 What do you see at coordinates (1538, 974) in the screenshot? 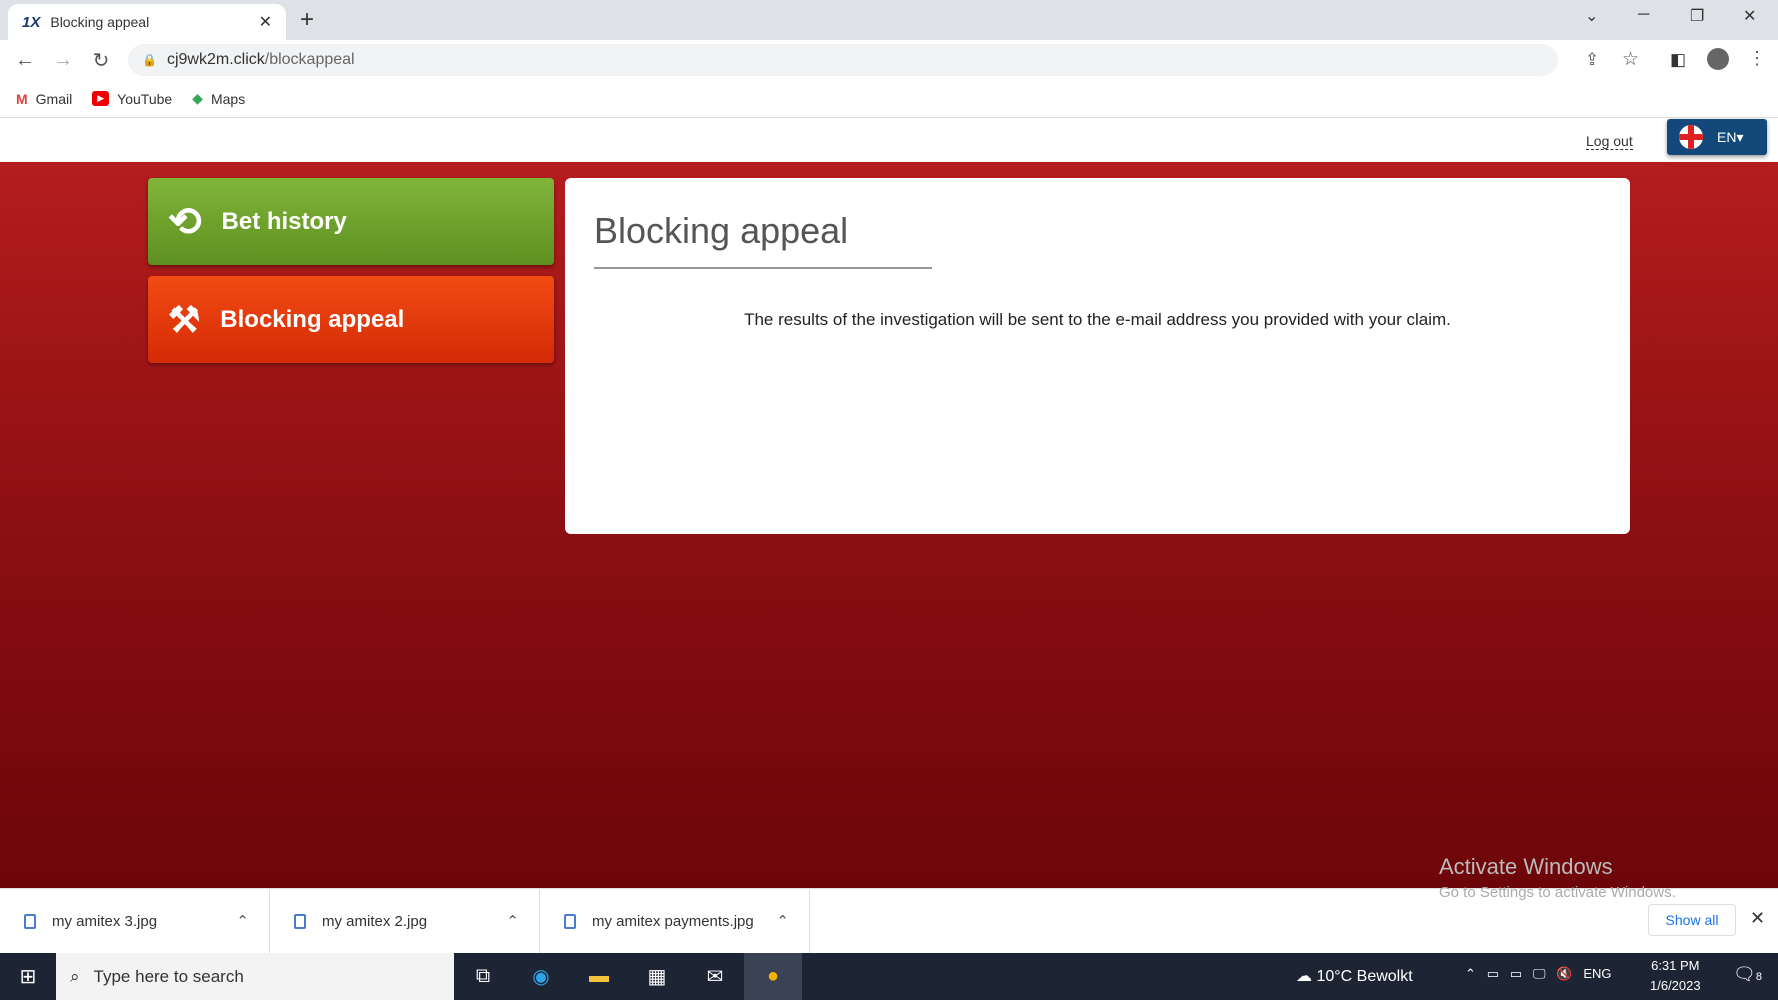
I see `system-tray: ⌃ ▭ ▭ 🖵 🔇 ENG` at bounding box center [1538, 974].